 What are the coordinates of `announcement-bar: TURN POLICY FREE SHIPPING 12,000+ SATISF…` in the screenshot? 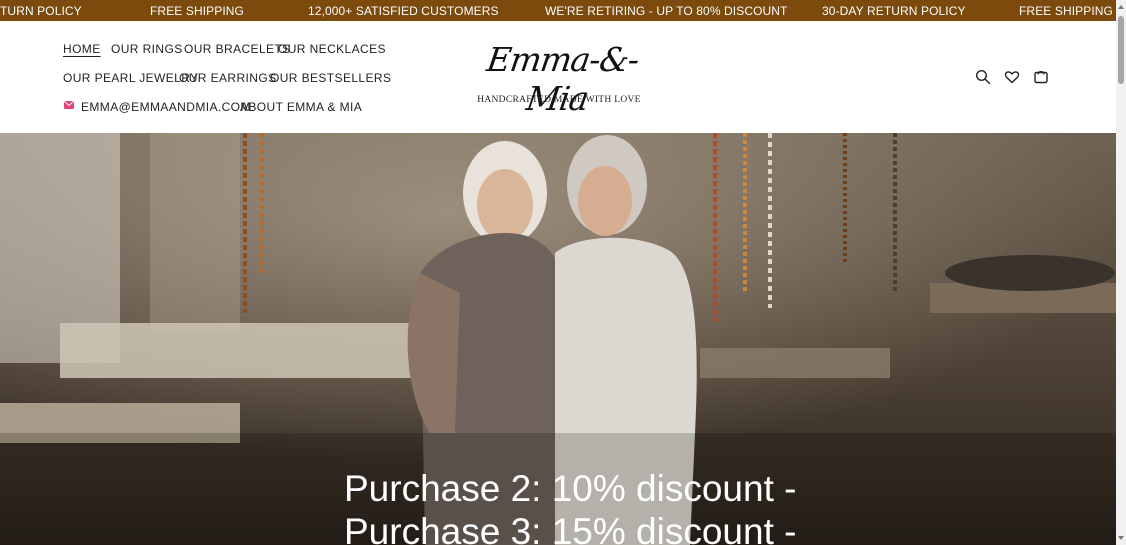 It's located at (558, 10).